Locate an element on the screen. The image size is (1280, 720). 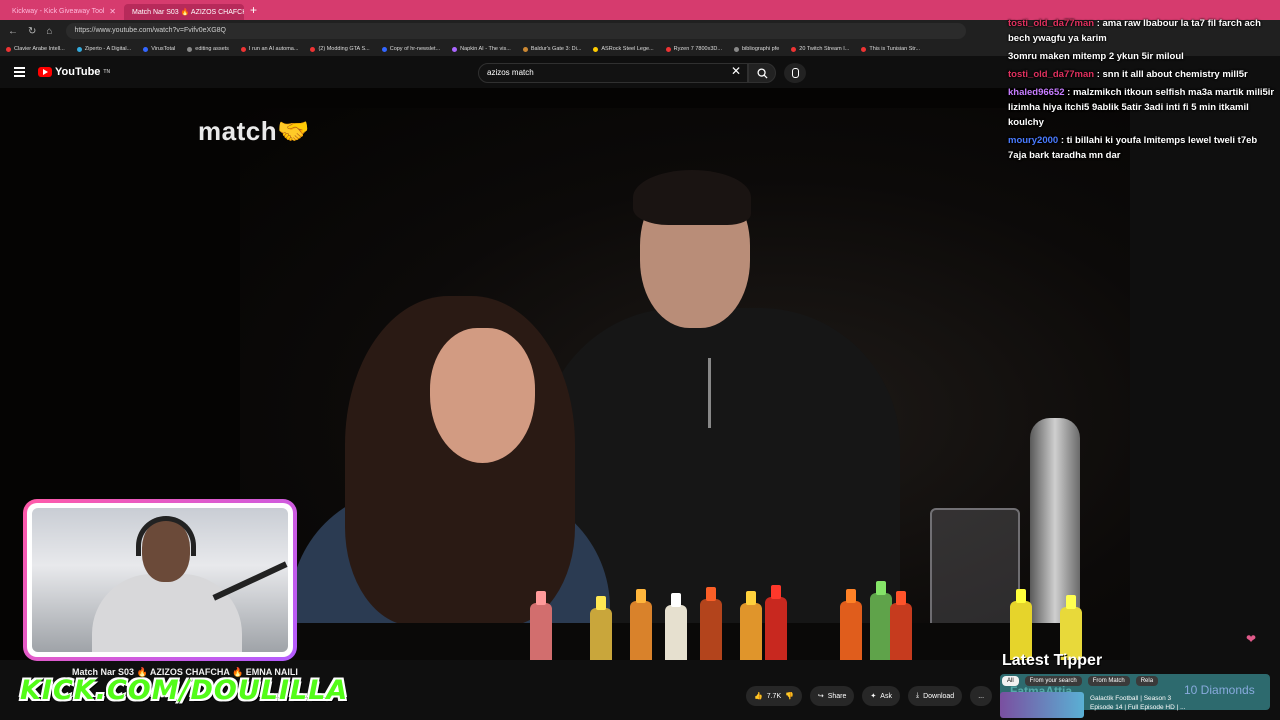
latest-tipper-label: Latest Tipper is located at coordinates (1052, 660).